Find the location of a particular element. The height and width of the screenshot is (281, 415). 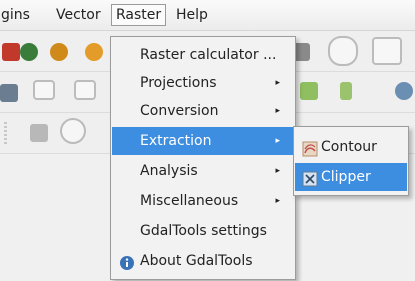

tool-a-icon is located at coordinates (9, 93).